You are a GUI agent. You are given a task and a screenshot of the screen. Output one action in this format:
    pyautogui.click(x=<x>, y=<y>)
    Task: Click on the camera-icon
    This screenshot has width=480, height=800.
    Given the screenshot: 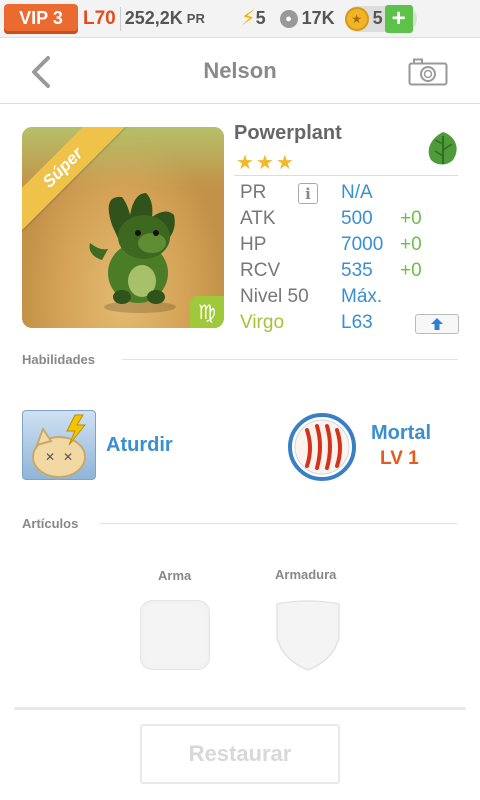 What is the action you would take?
    pyautogui.click(x=428, y=72)
    